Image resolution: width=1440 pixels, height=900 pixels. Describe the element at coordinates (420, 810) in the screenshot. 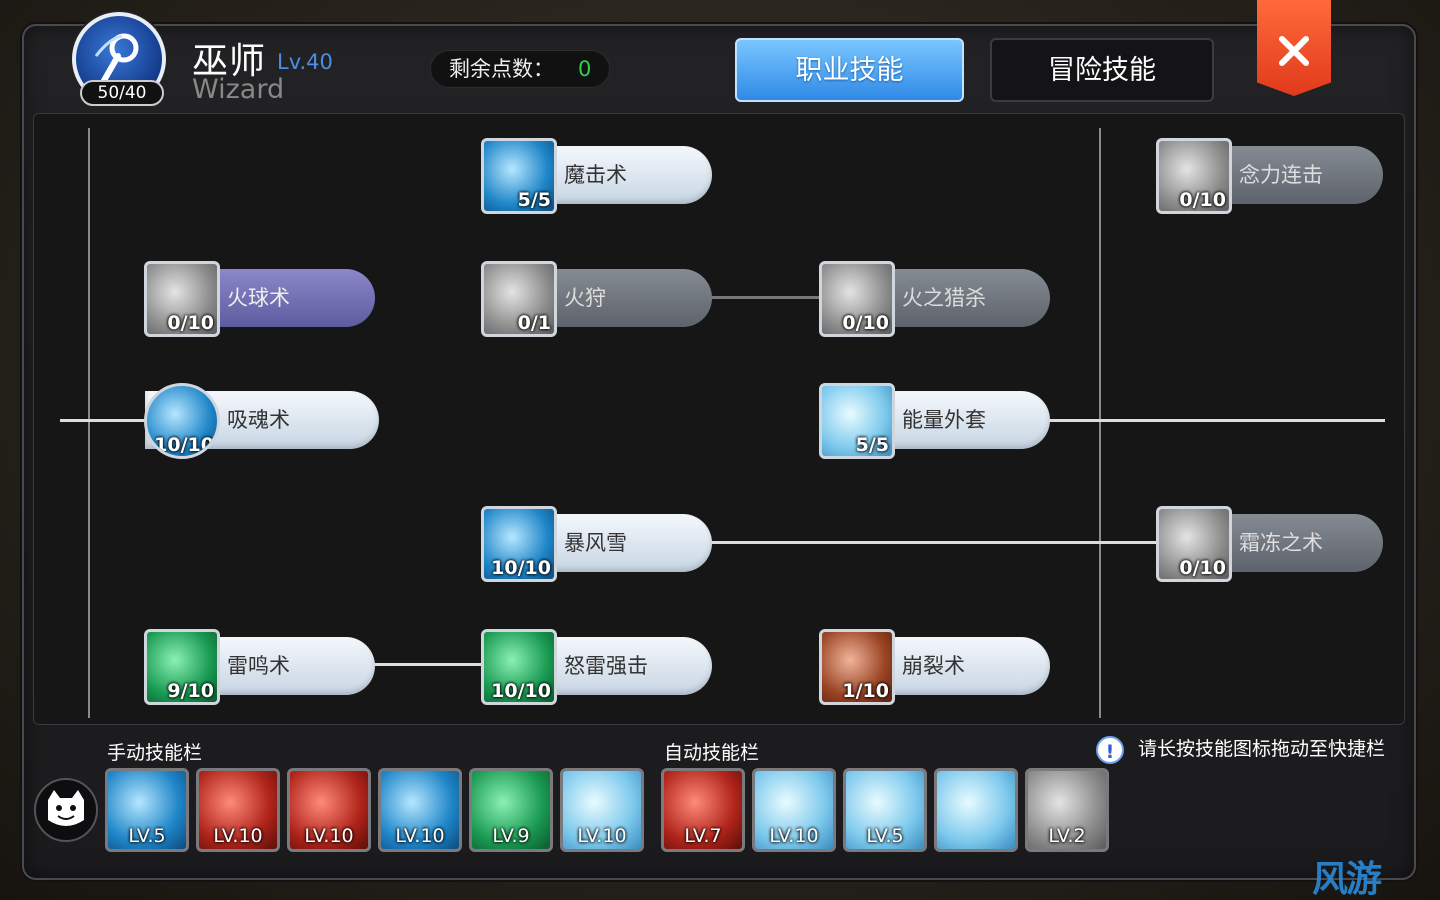

I see `manual-slot-ice-lance: LV.10` at that location.